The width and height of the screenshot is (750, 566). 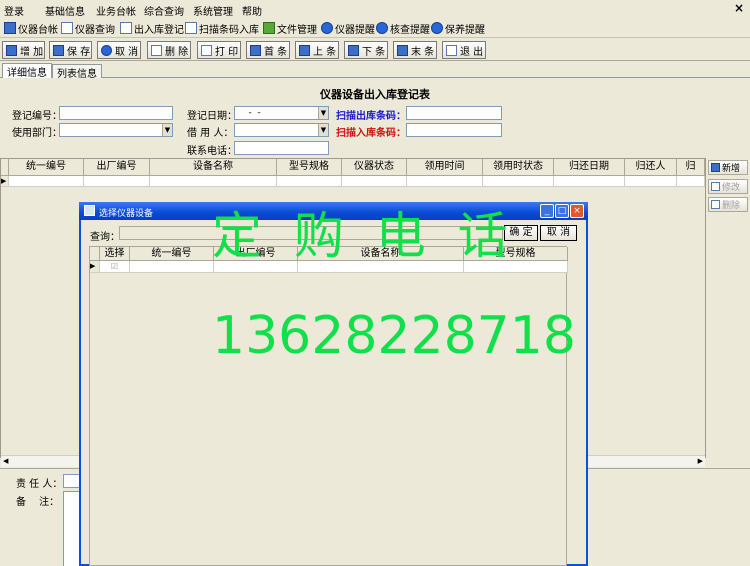 I want to click on menu-business-ledger: 业务台帐, so click(x=116, y=10).